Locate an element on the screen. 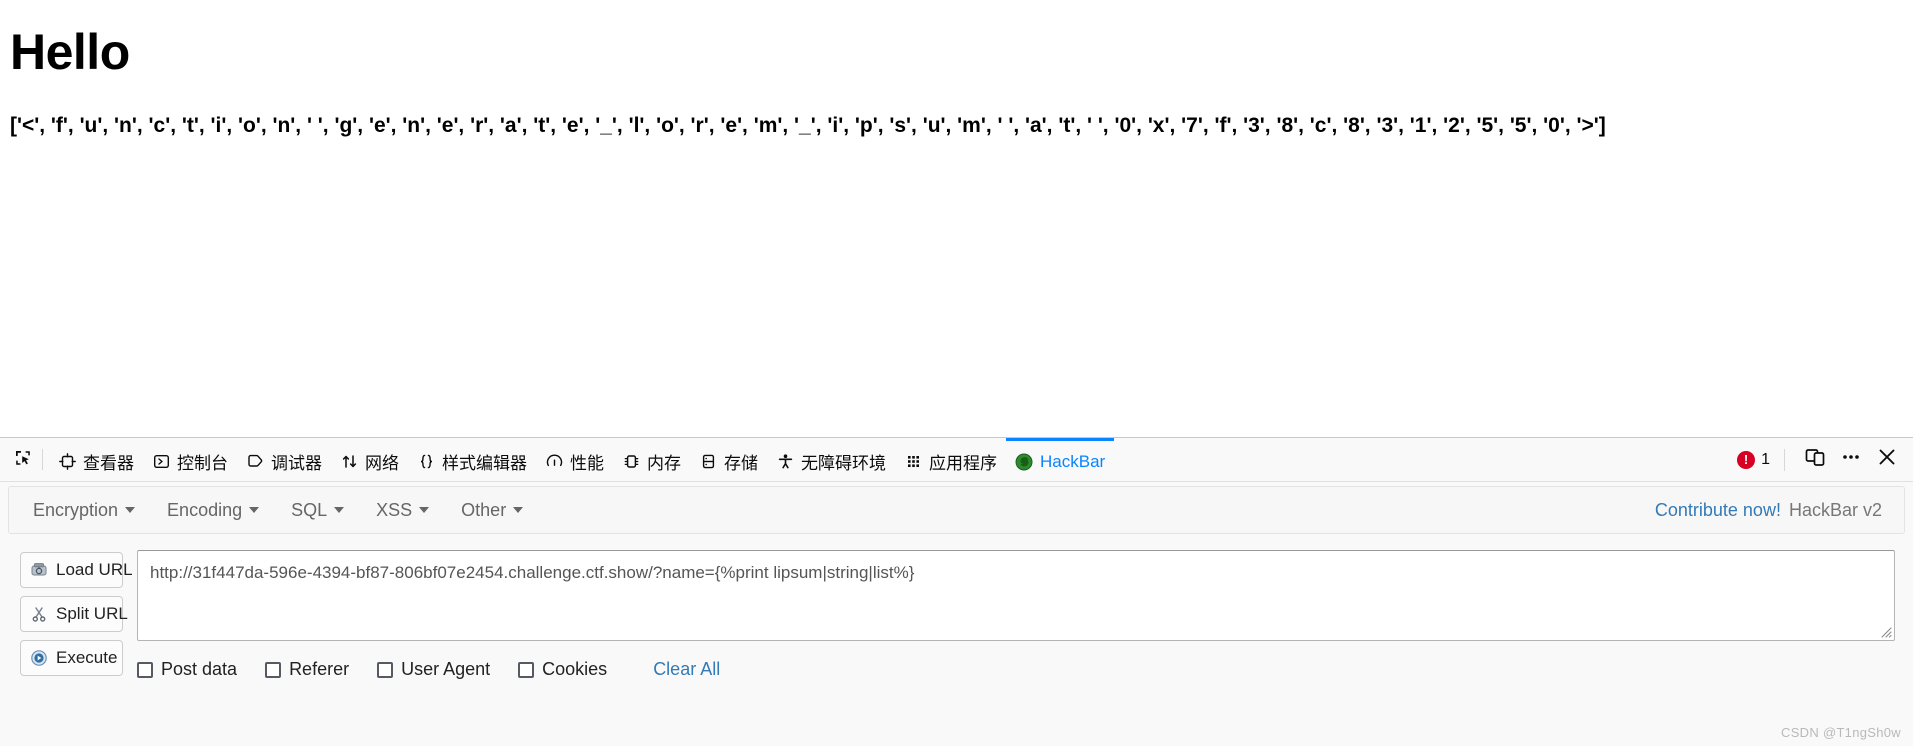  split-url-scissors-icon is located at coordinates (39, 614).